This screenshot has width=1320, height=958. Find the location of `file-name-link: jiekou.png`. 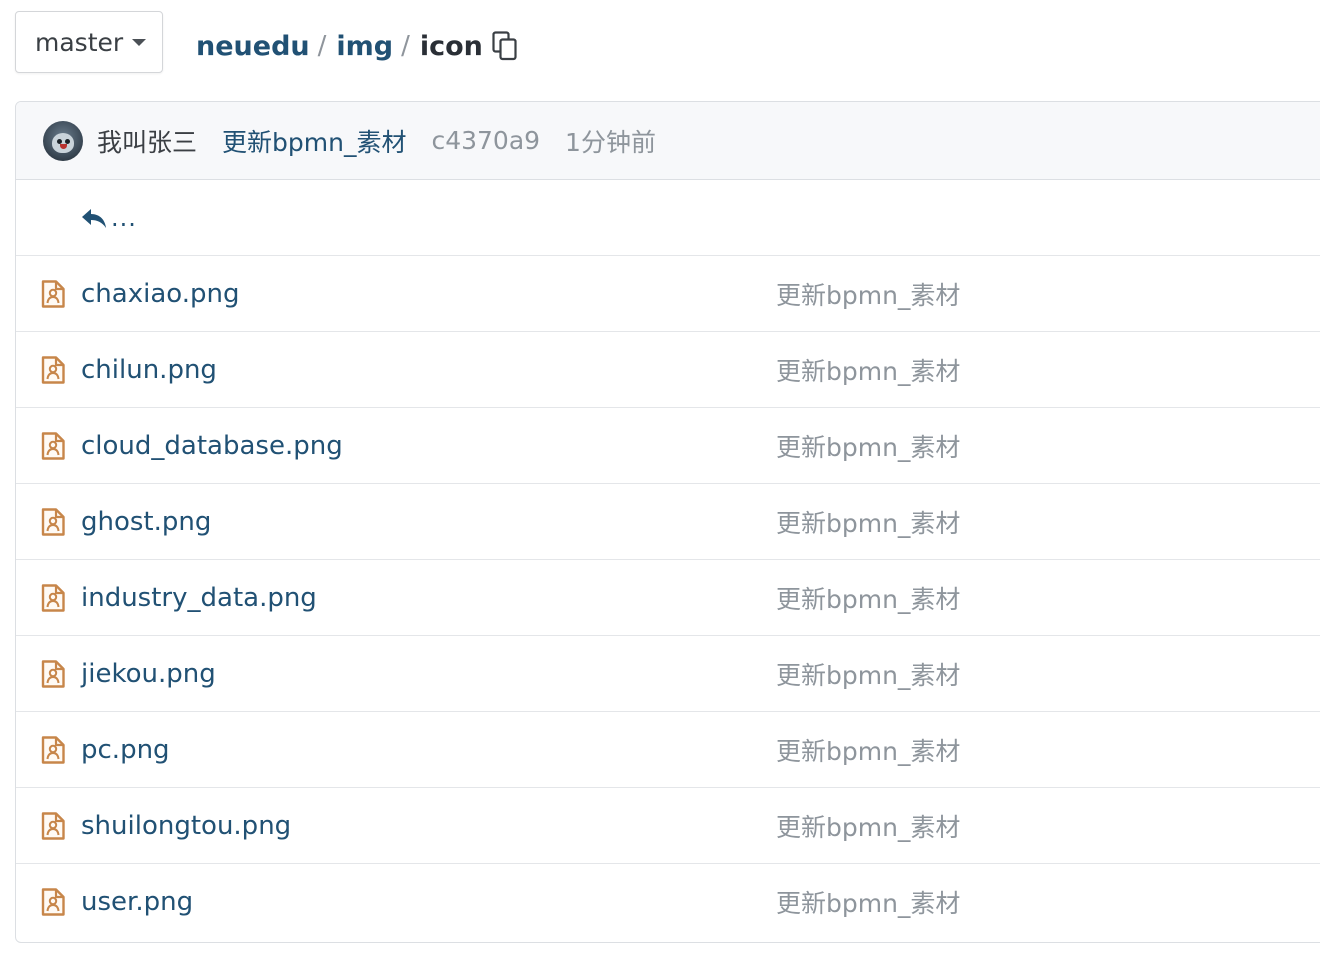

file-name-link: jiekou.png is located at coordinates (148, 674).